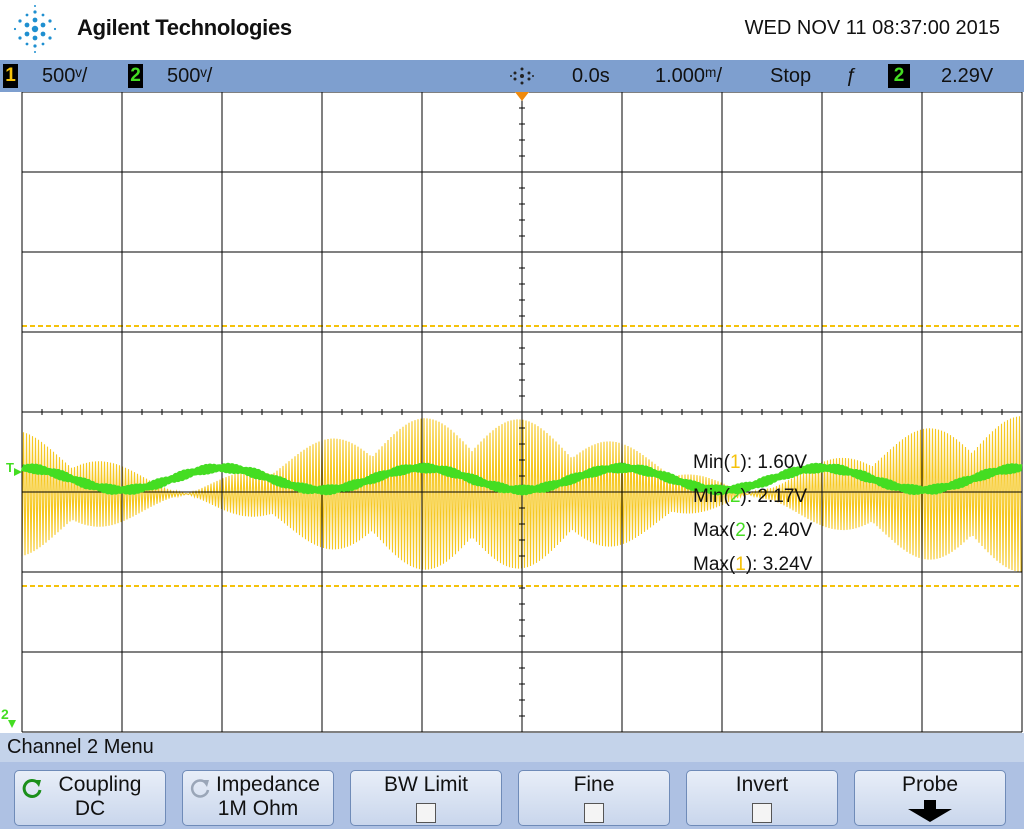 Image resolution: width=1024 pixels, height=829 pixels. I want to click on trigger-level-marker: T, so click(10, 467).